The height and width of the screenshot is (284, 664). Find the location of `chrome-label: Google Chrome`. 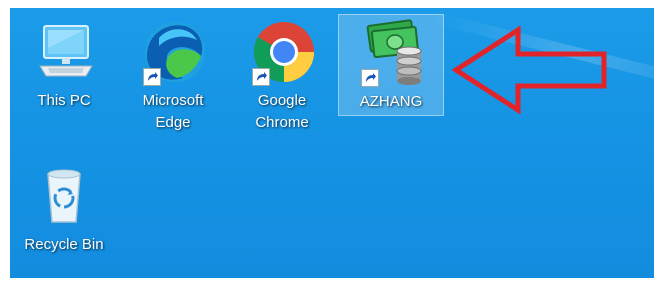

chrome-label: Google Chrome is located at coordinates (282, 111).